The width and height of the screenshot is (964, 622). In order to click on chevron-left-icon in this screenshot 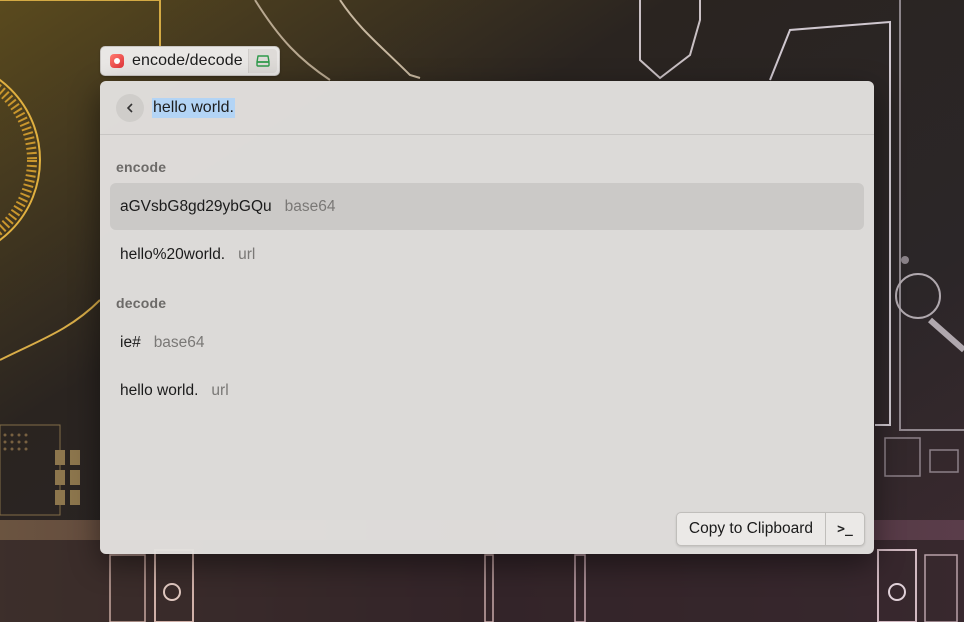, I will do `click(129, 107)`.